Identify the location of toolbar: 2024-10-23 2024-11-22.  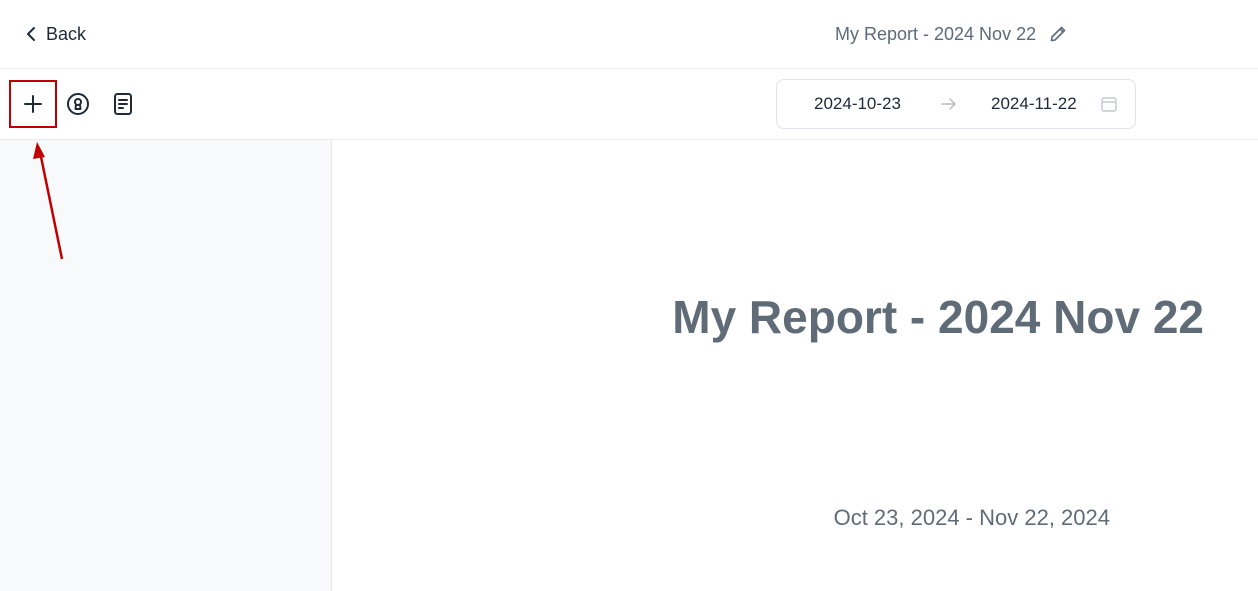
(629, 104).